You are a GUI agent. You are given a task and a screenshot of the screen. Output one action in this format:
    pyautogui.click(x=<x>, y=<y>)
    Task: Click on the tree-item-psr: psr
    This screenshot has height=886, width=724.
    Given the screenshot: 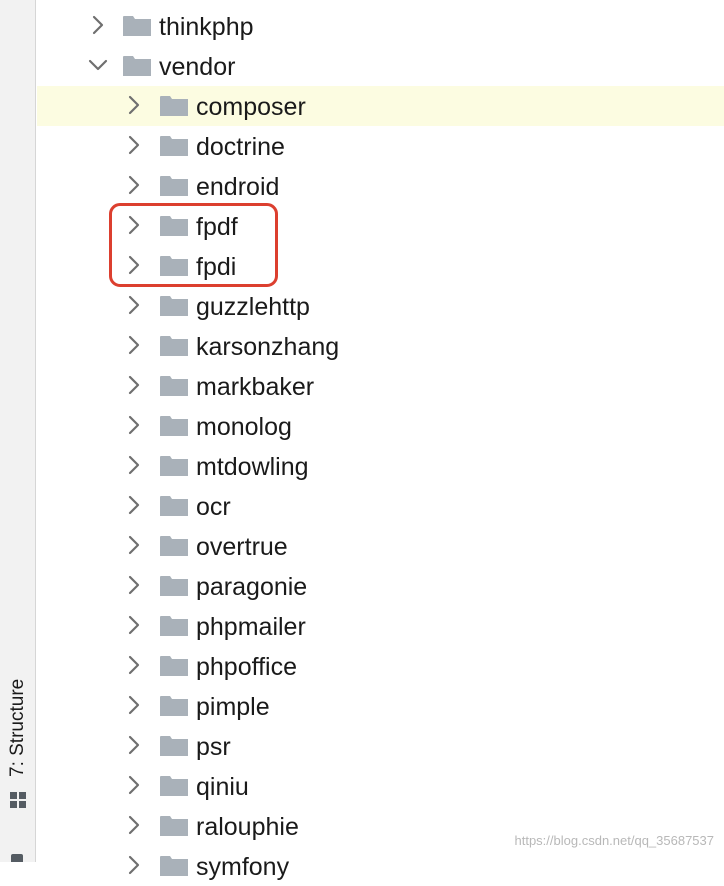 What is the action you would take?
    pyautogui.click(x=380, y=746)
    